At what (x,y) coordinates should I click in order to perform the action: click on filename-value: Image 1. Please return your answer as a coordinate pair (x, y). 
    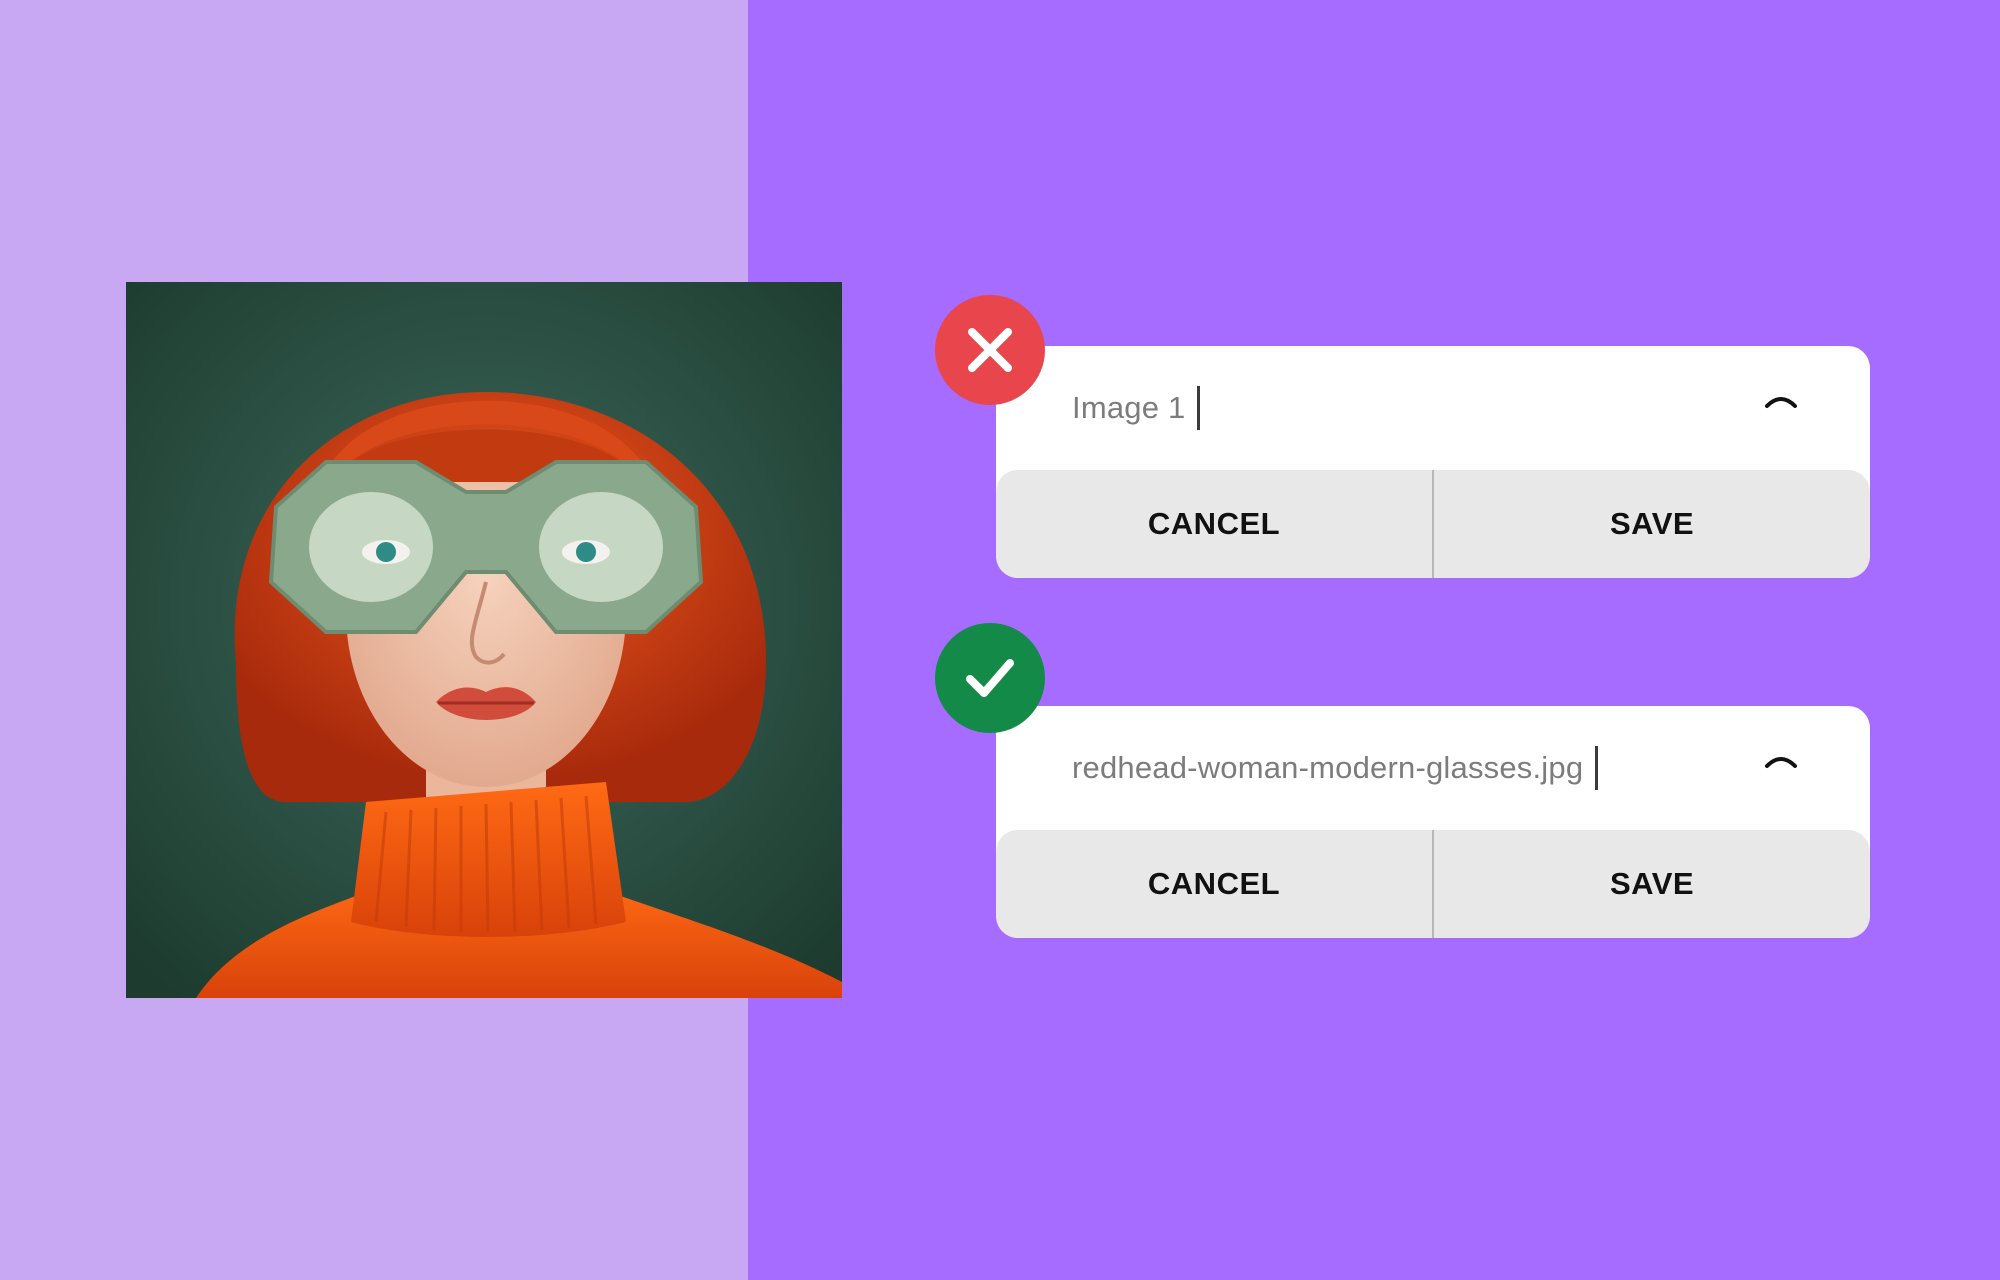
    Looking at the image, I should click on (1129, 407).